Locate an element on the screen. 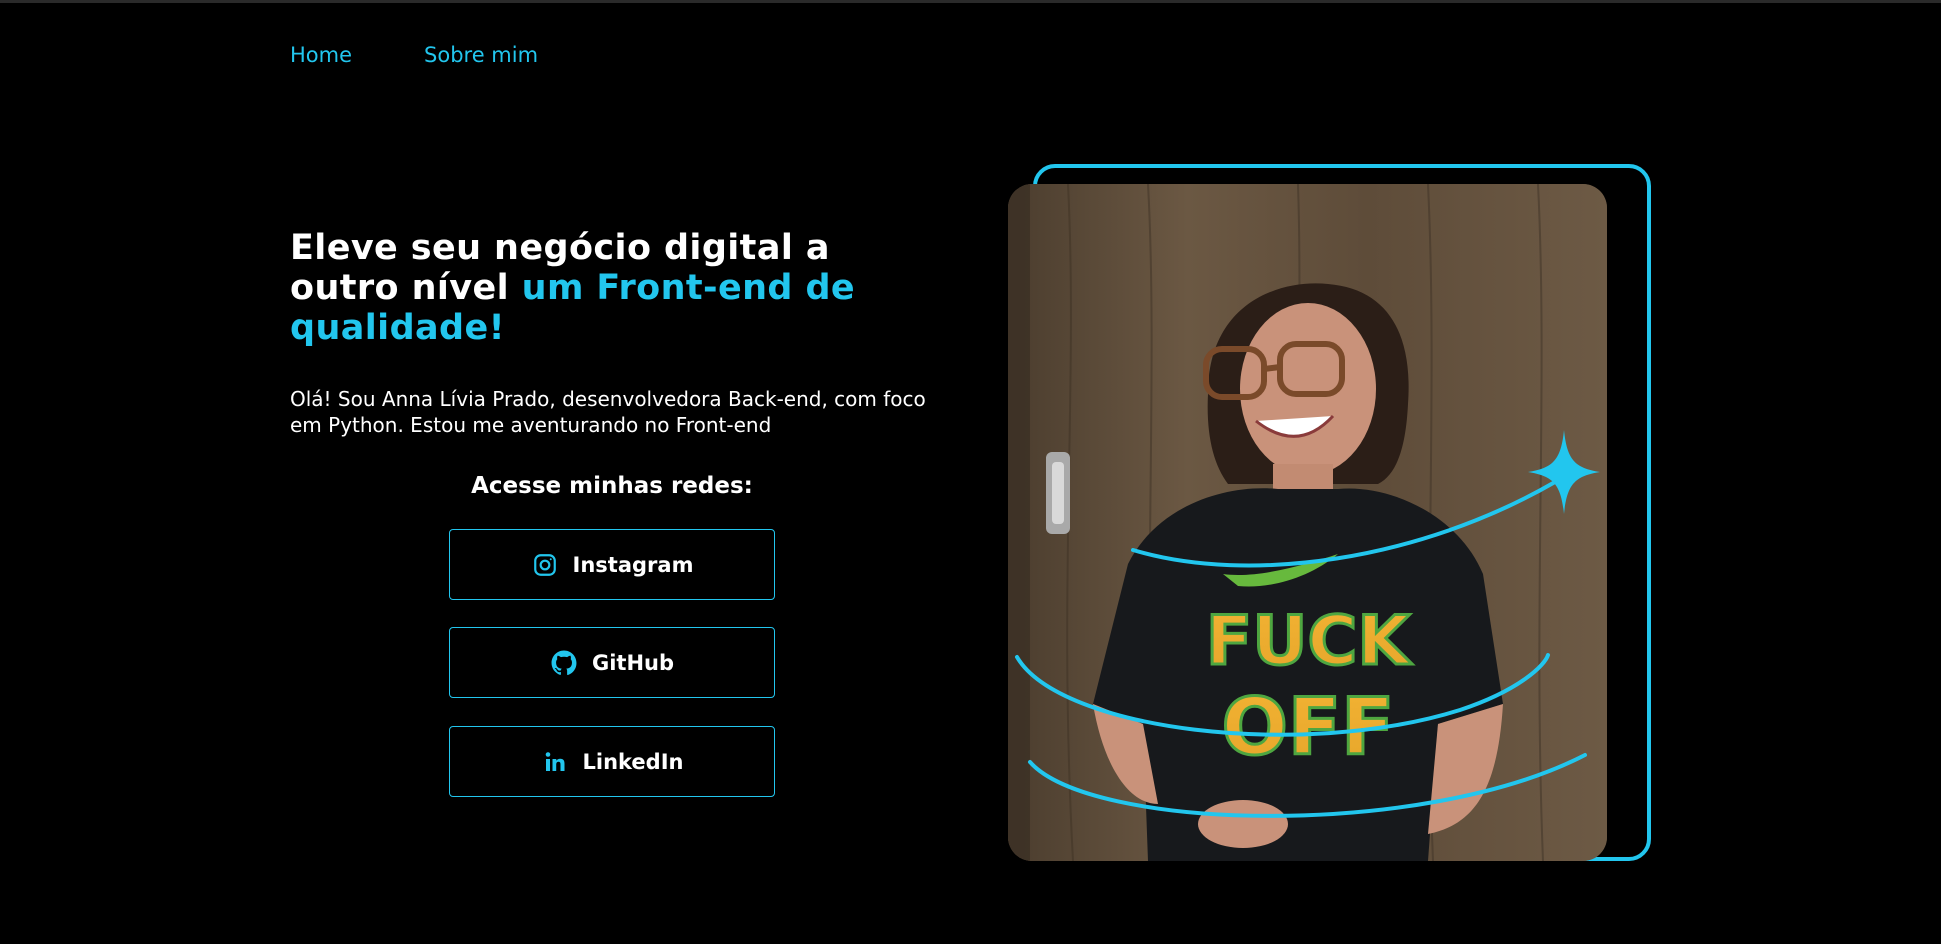 The image size is (1941, 944). linkedin-label: LinkedIn is located at coordinates (633, 761).